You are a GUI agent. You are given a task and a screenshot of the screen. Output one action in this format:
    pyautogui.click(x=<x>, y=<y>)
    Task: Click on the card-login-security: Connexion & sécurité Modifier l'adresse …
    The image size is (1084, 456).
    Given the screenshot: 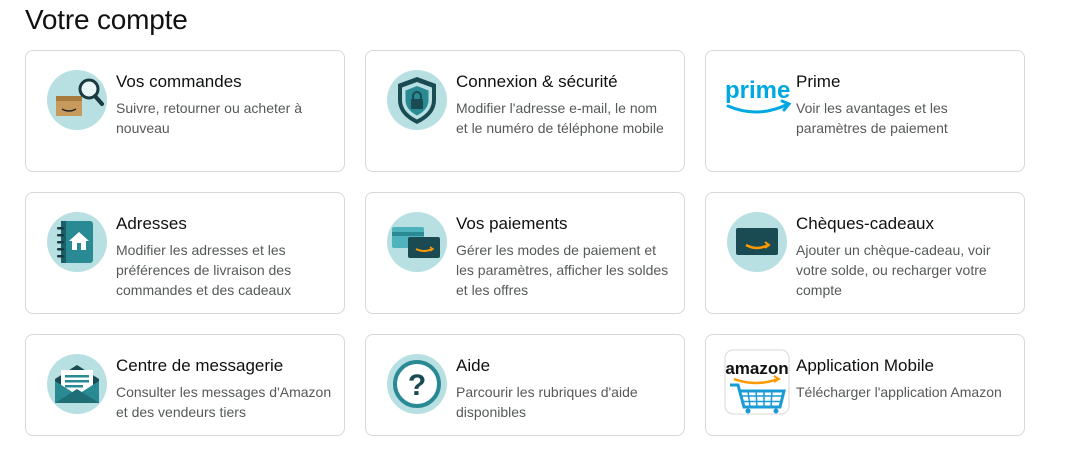 What is the action you would take?
    pyautogui.click(x=525, y=111)
    